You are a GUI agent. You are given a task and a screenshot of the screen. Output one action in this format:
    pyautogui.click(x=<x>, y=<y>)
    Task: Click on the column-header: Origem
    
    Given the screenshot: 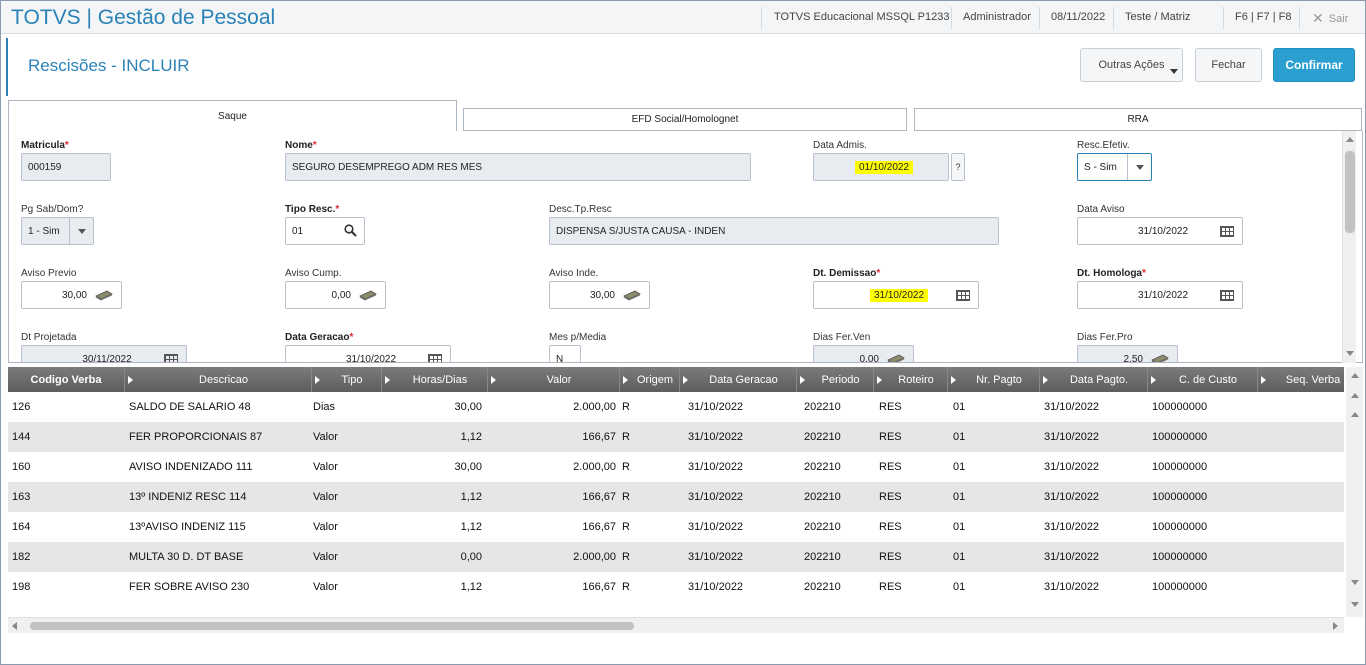 What is the action you would take?
    pyautogui.click(x=650, y=379)
    